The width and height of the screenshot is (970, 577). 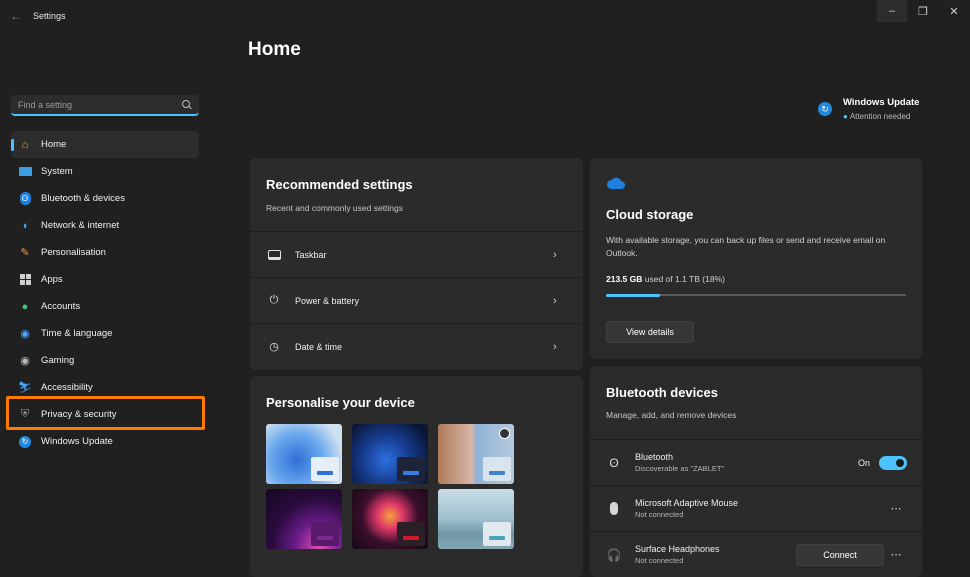 I want to click on recommended-item-taskbar: Taskbar ›, so click(x=416, y=254).